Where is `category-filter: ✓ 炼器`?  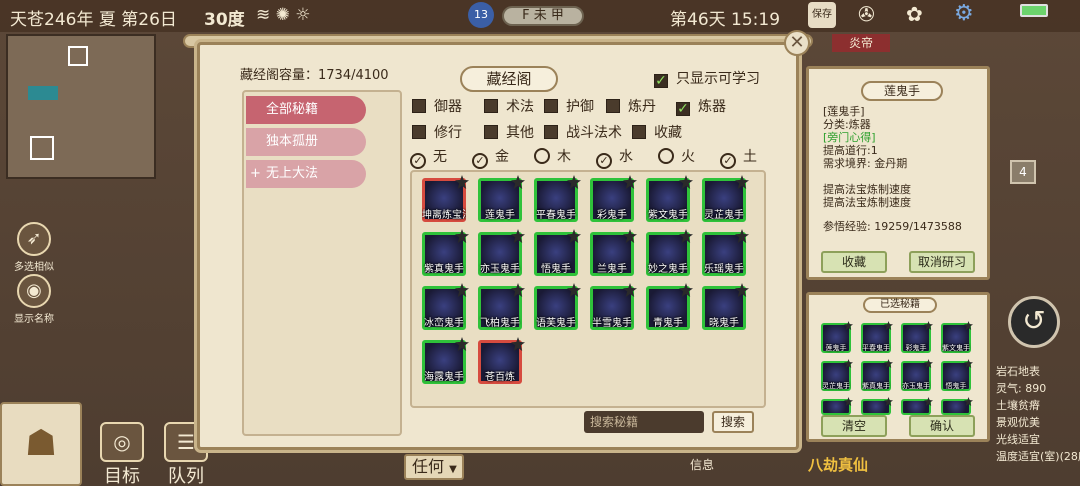
category-filter: ✓ 炼器 is located at coordinates (701, 106).